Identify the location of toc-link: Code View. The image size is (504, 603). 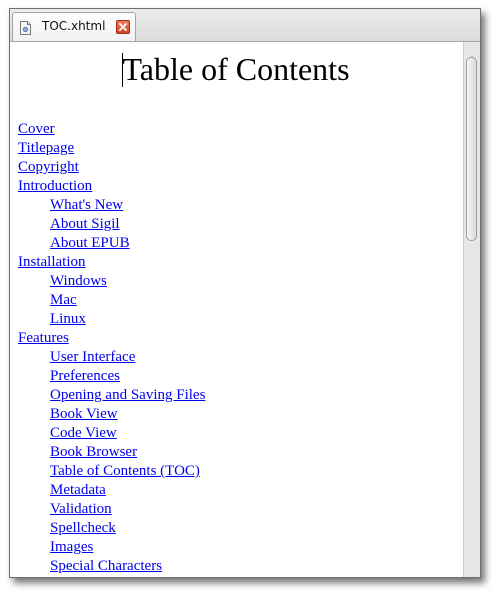
(111, 433).